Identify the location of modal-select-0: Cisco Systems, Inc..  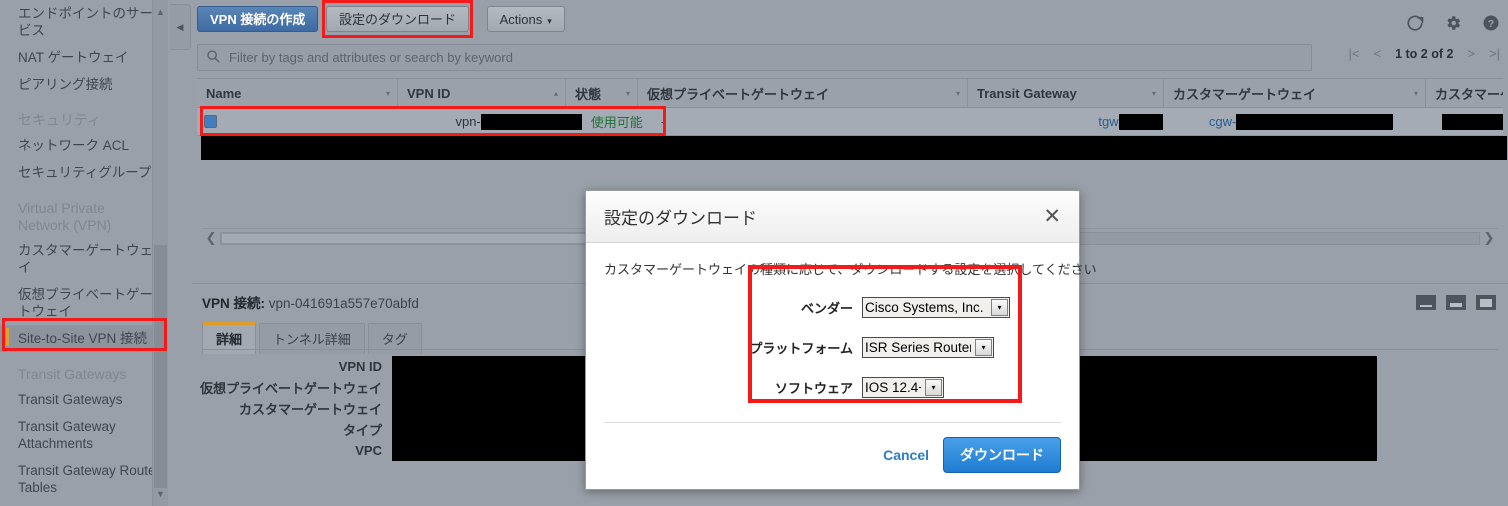
(936, 307).